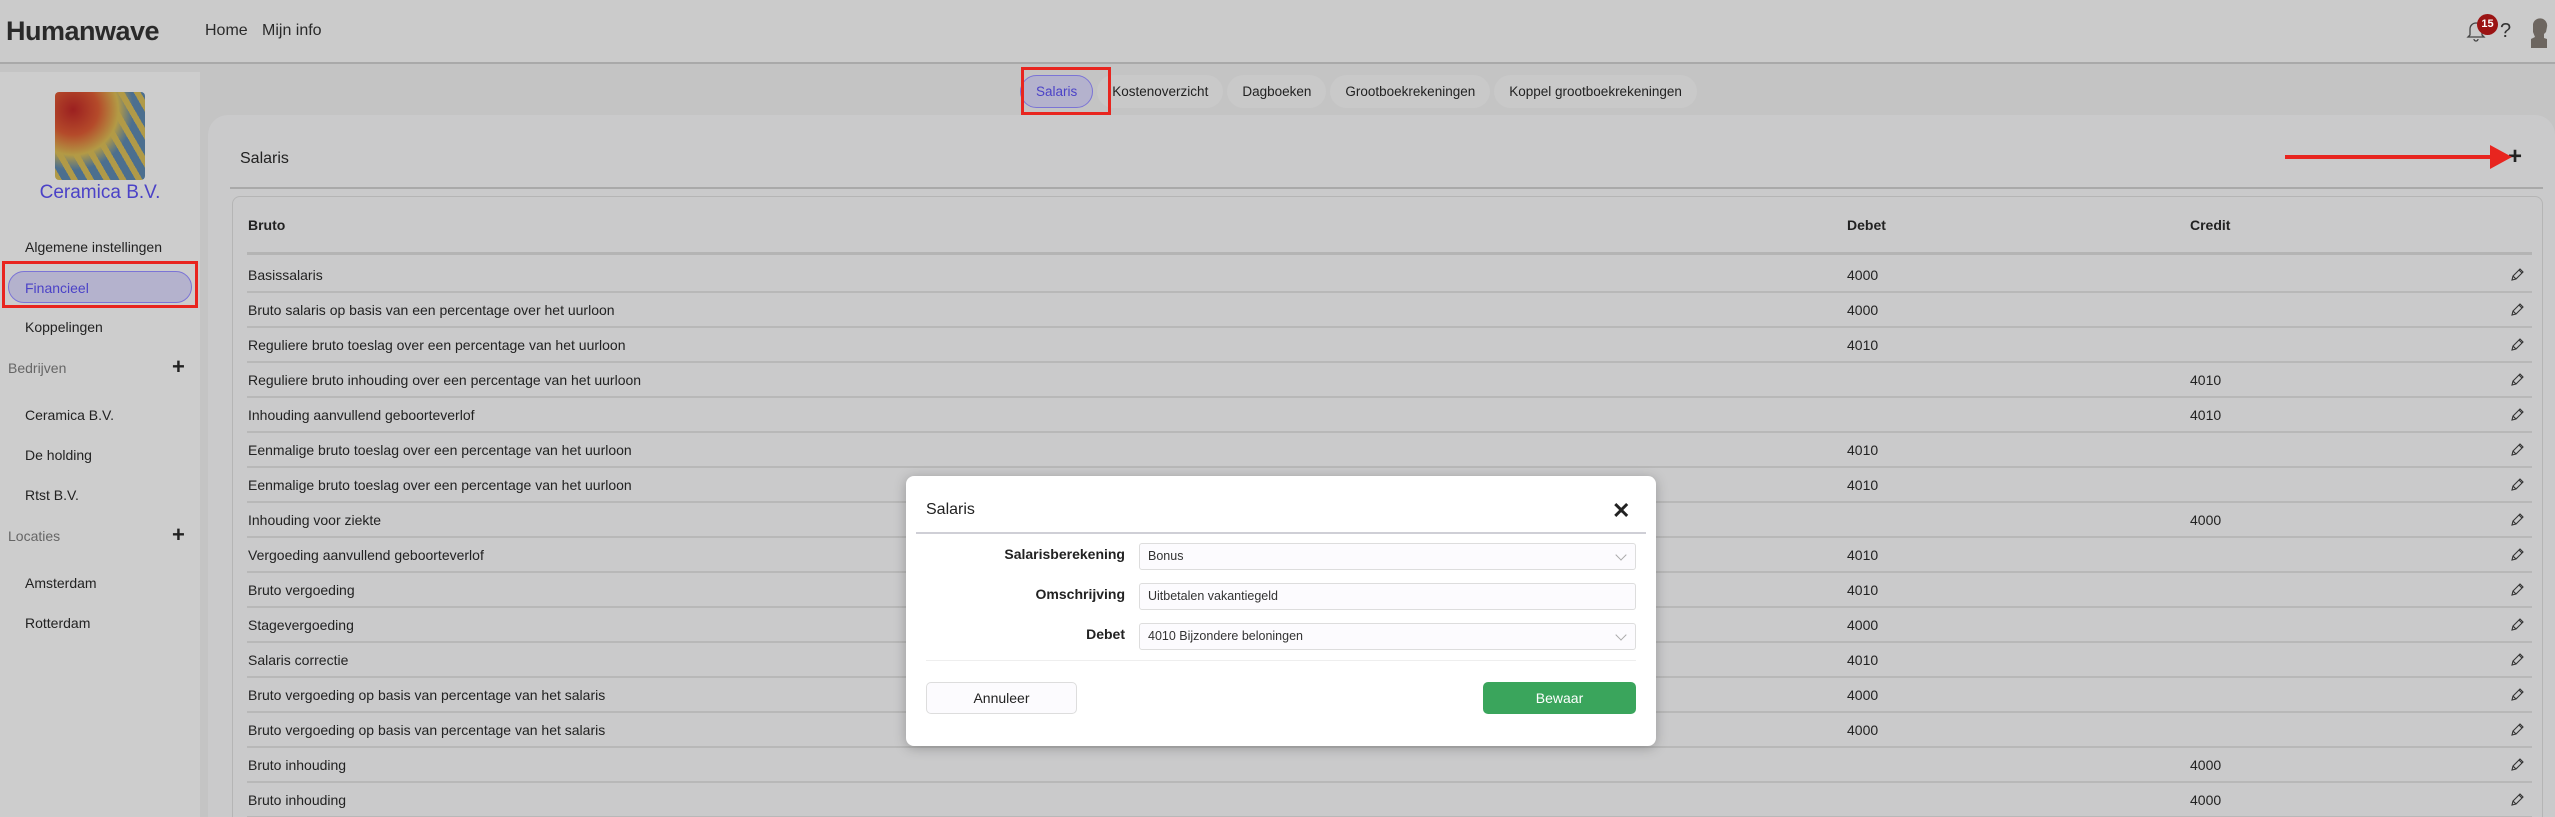  Describe the element at coordinates (1105, 634) in the screenshot. I see `debet-label: Debet` at that location.